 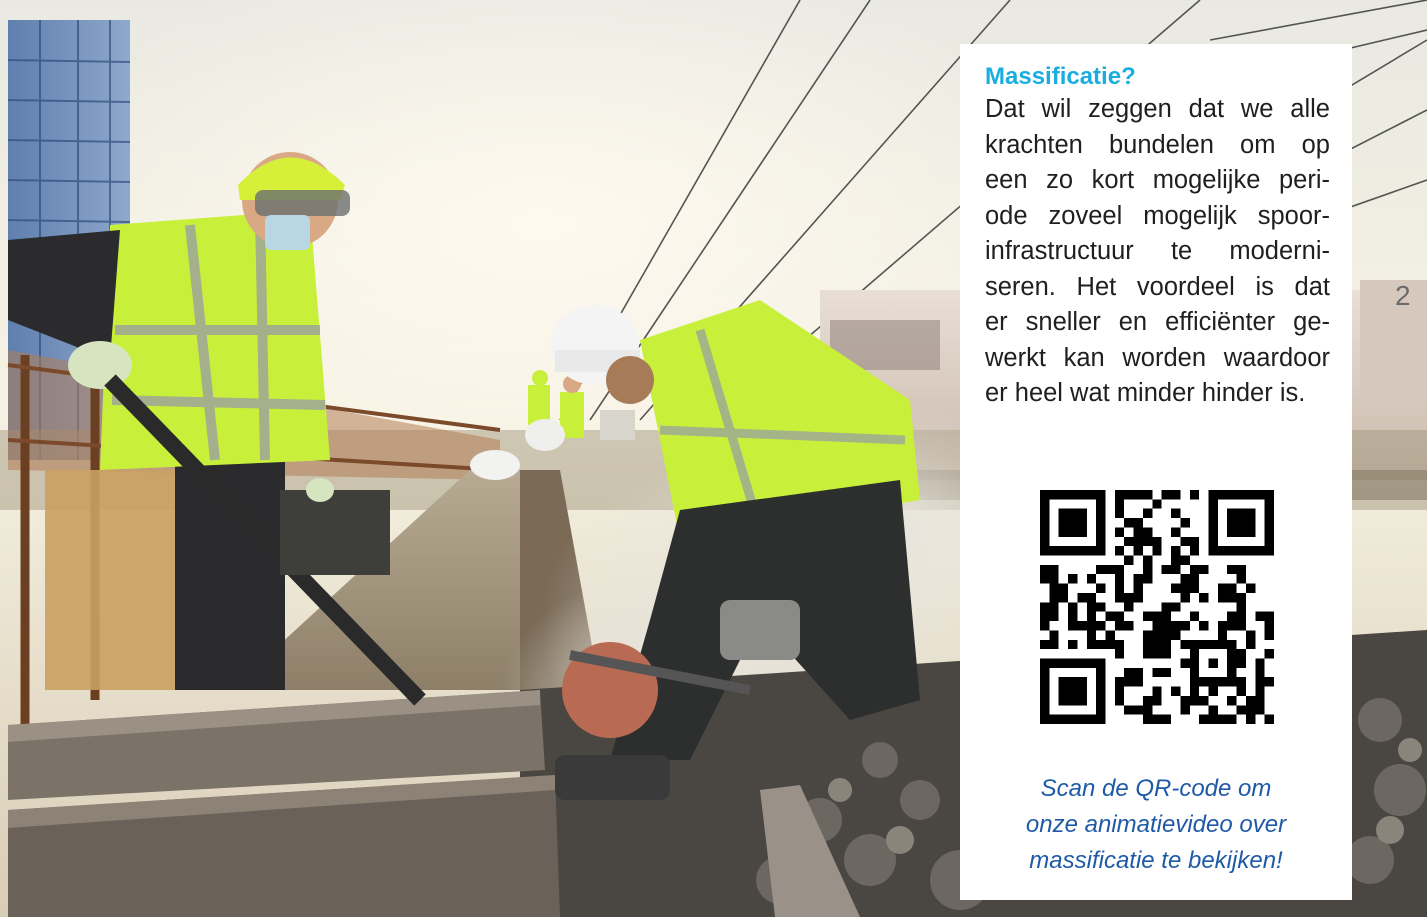 What do you see at coordinates (1403, 295) in the screenshot?
I see `svg-text: 2` at bounding box center [1403, 295].